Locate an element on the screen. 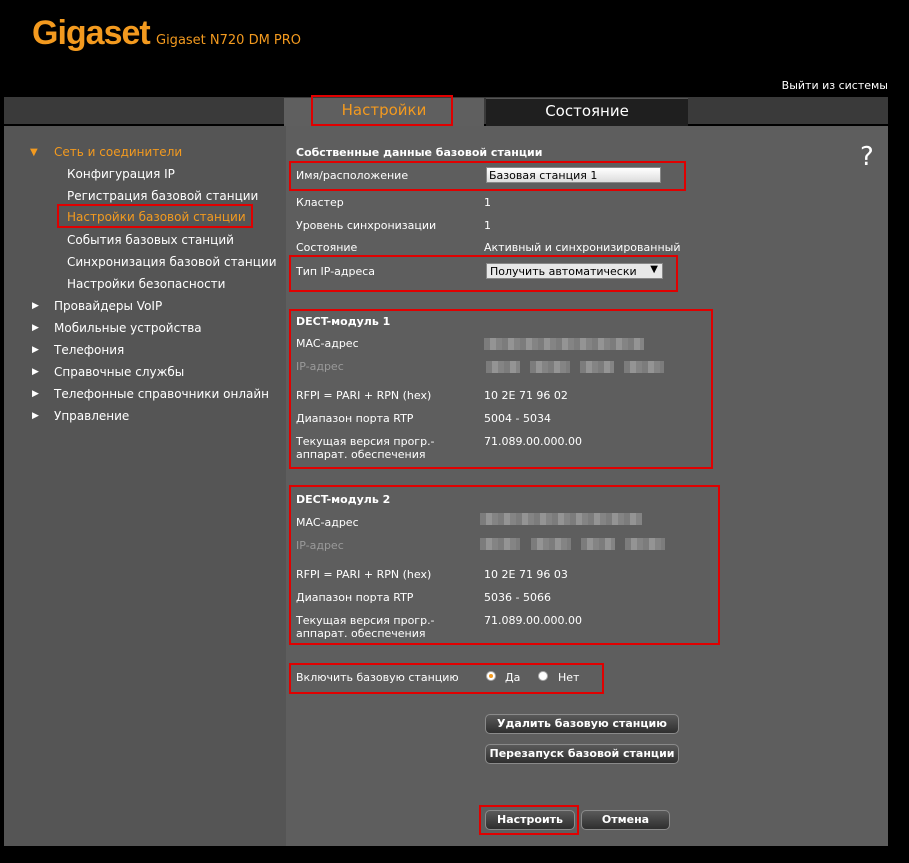 The width and height of the screenshot is (909, 863). dect2-fw-value: 71.089.00.000.00 is located at coordinates (533, 620).